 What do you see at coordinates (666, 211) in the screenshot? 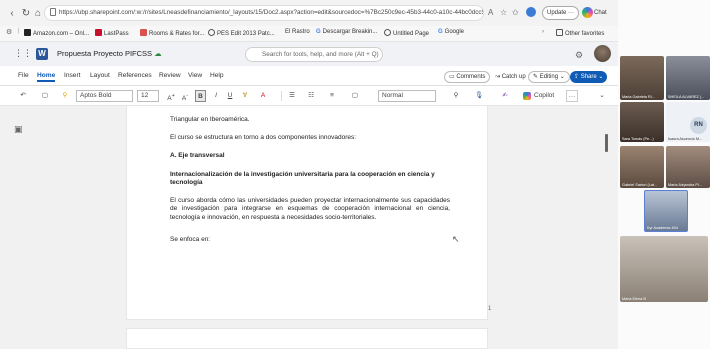
I see `participant-tile-active: Kyr Academia 404` at bounding box center [666, 211].